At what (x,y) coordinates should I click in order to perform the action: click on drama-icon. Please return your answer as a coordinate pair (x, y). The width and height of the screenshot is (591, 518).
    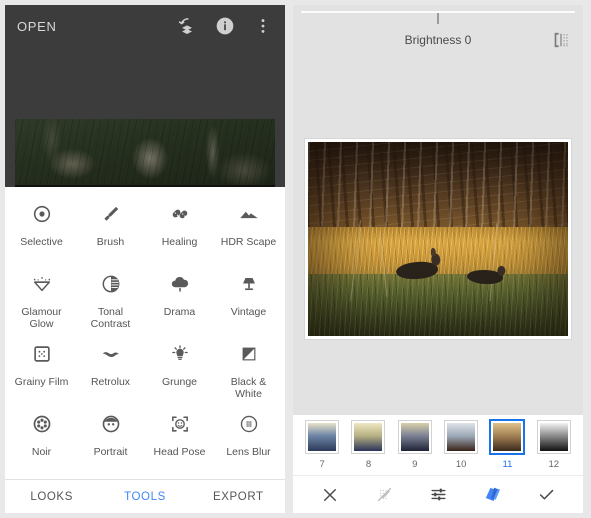
    Looking at the image, I should click on (180, 284).